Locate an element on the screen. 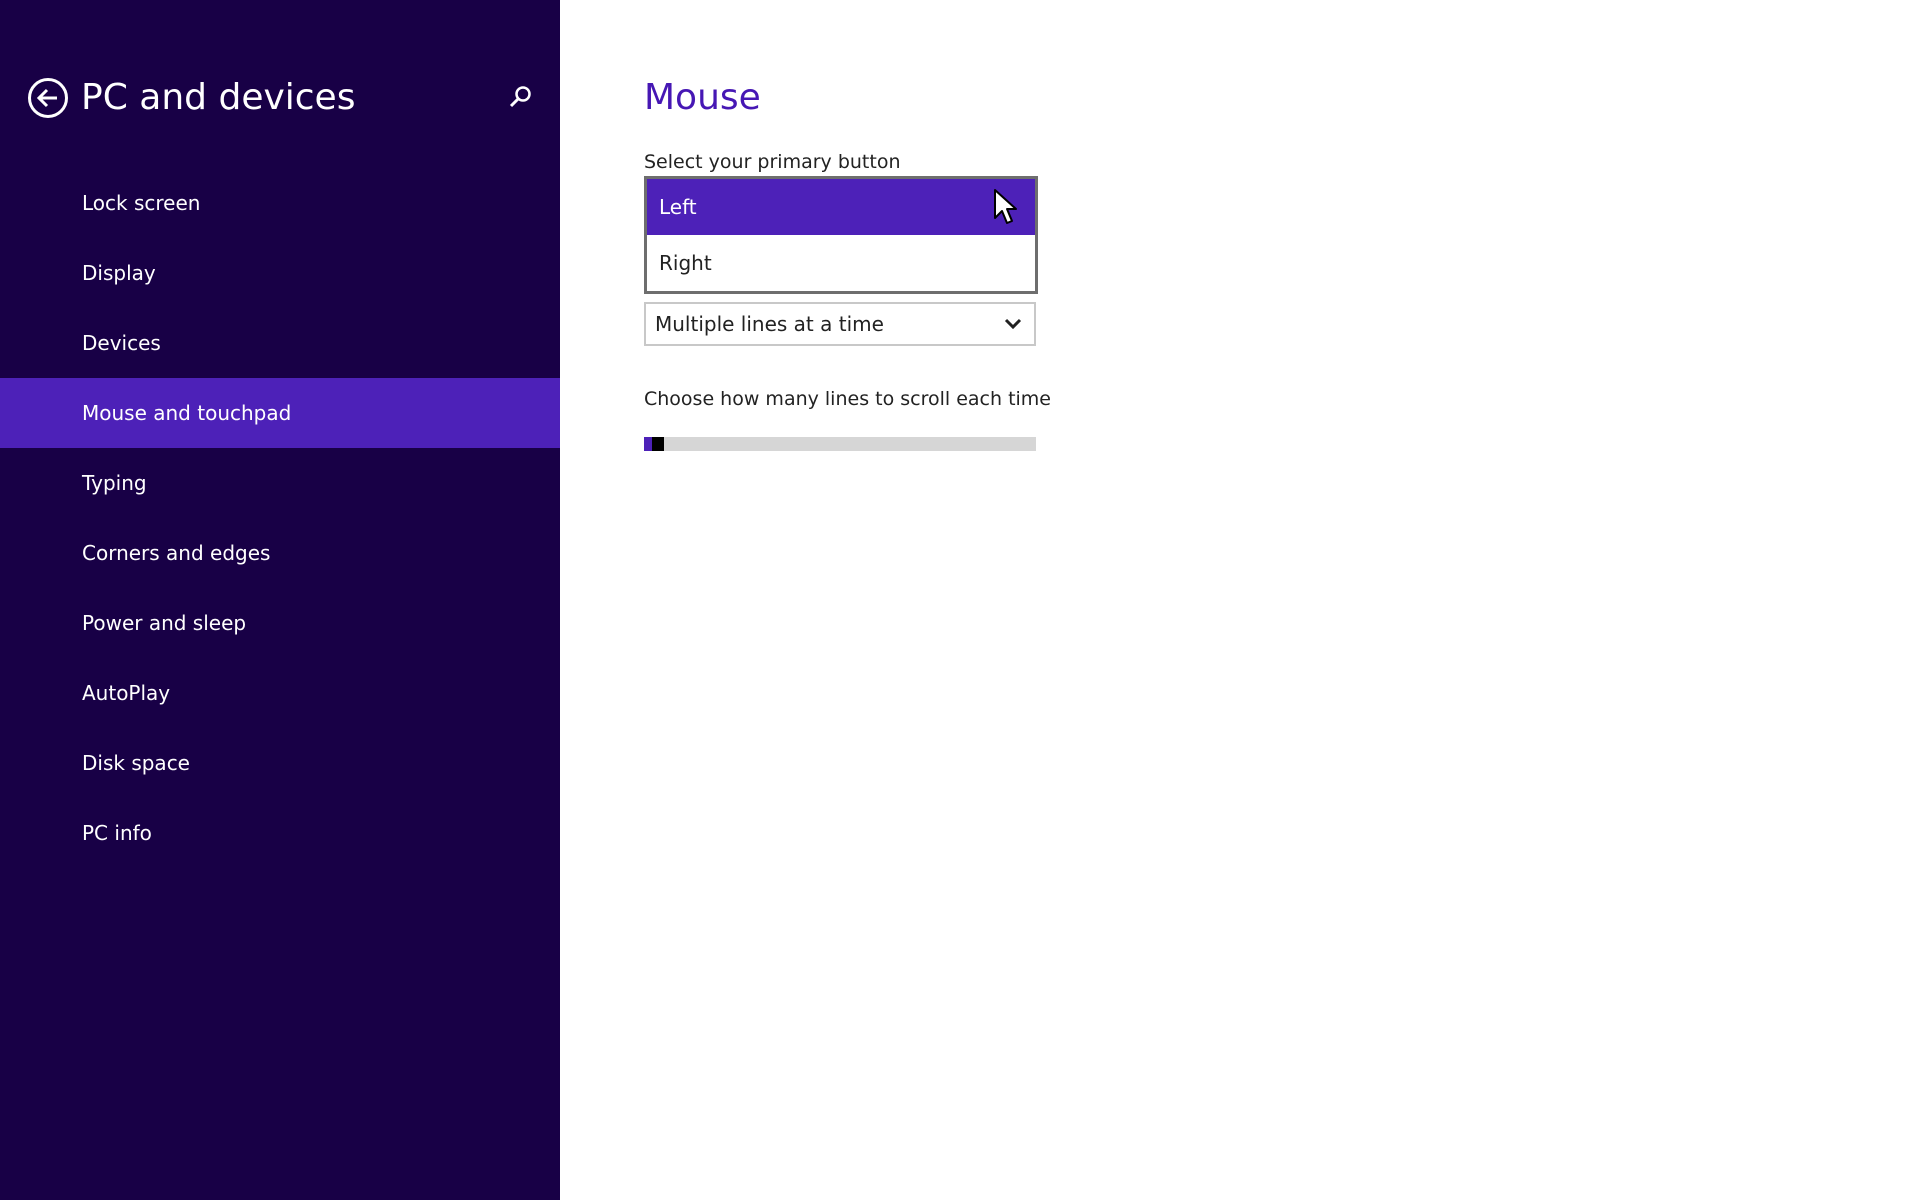  lines-to-scroll-slider is located at coordinates (840, 444).